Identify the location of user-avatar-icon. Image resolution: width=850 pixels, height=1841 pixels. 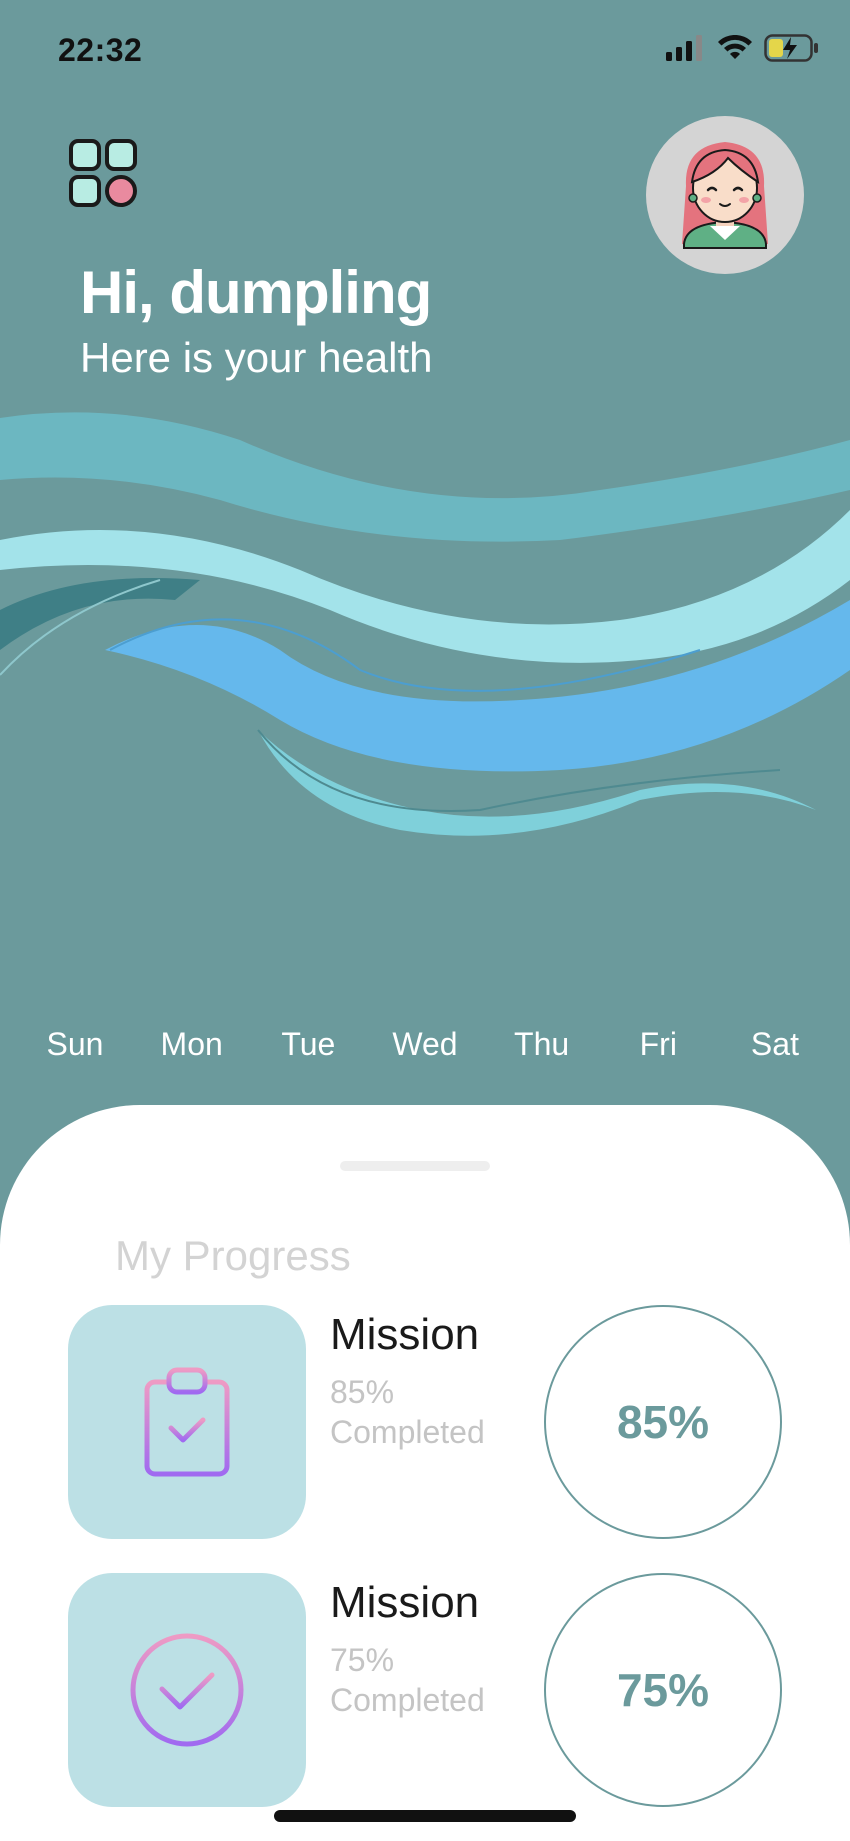
(725, 195).